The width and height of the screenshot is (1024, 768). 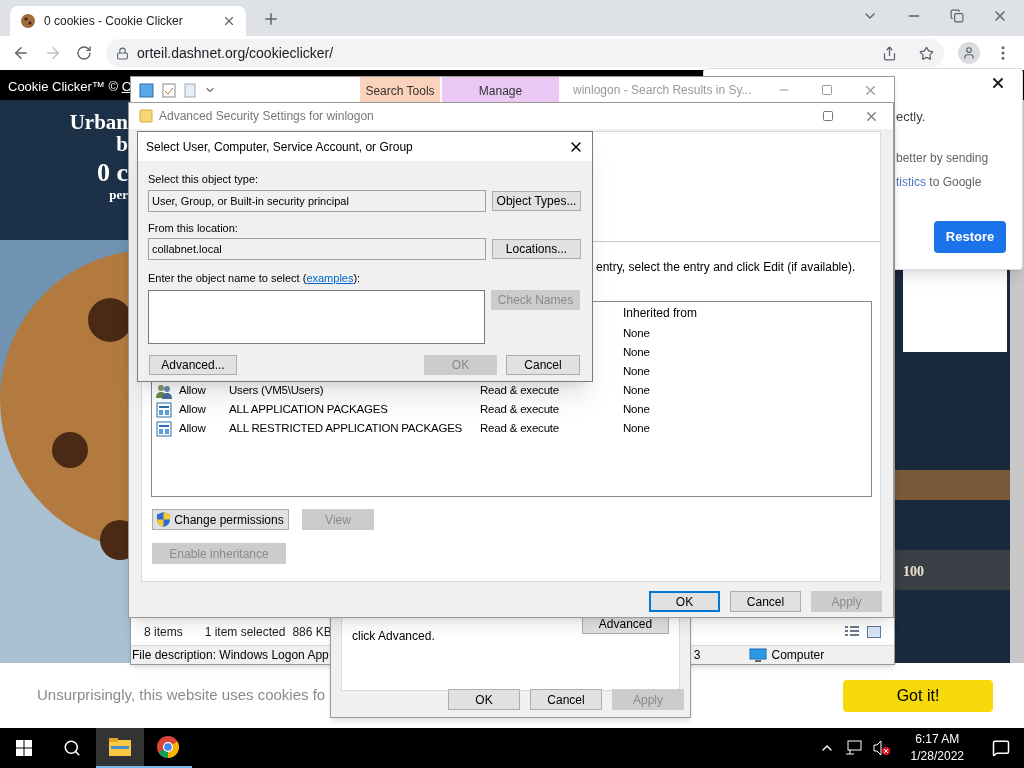 I want to click on url-text: orteil.dashnet.org/cookieclicker/, so click(x=235, y=53).